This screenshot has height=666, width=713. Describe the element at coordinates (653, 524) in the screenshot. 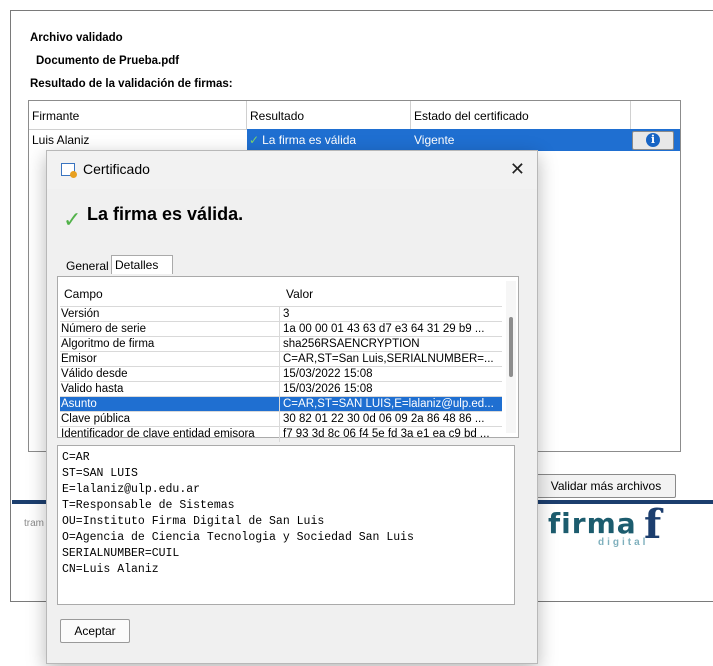

I see `logo-f-mark: f` at that location.